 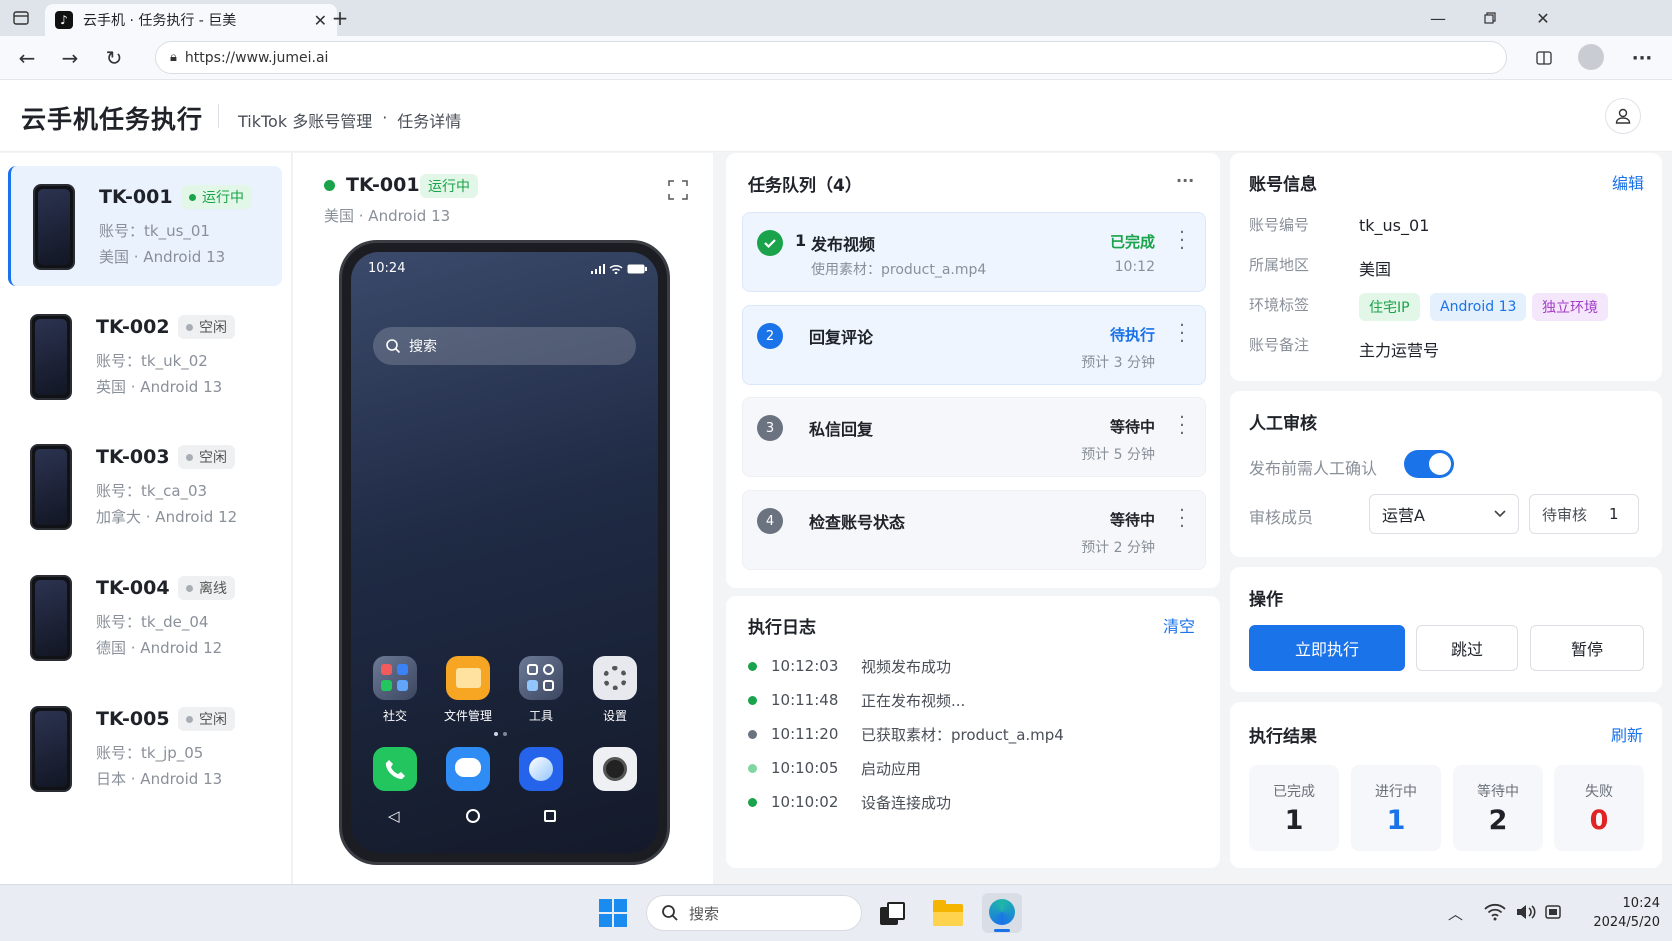 I want to click on device-name: TK-002, so click(x=133, y=327).